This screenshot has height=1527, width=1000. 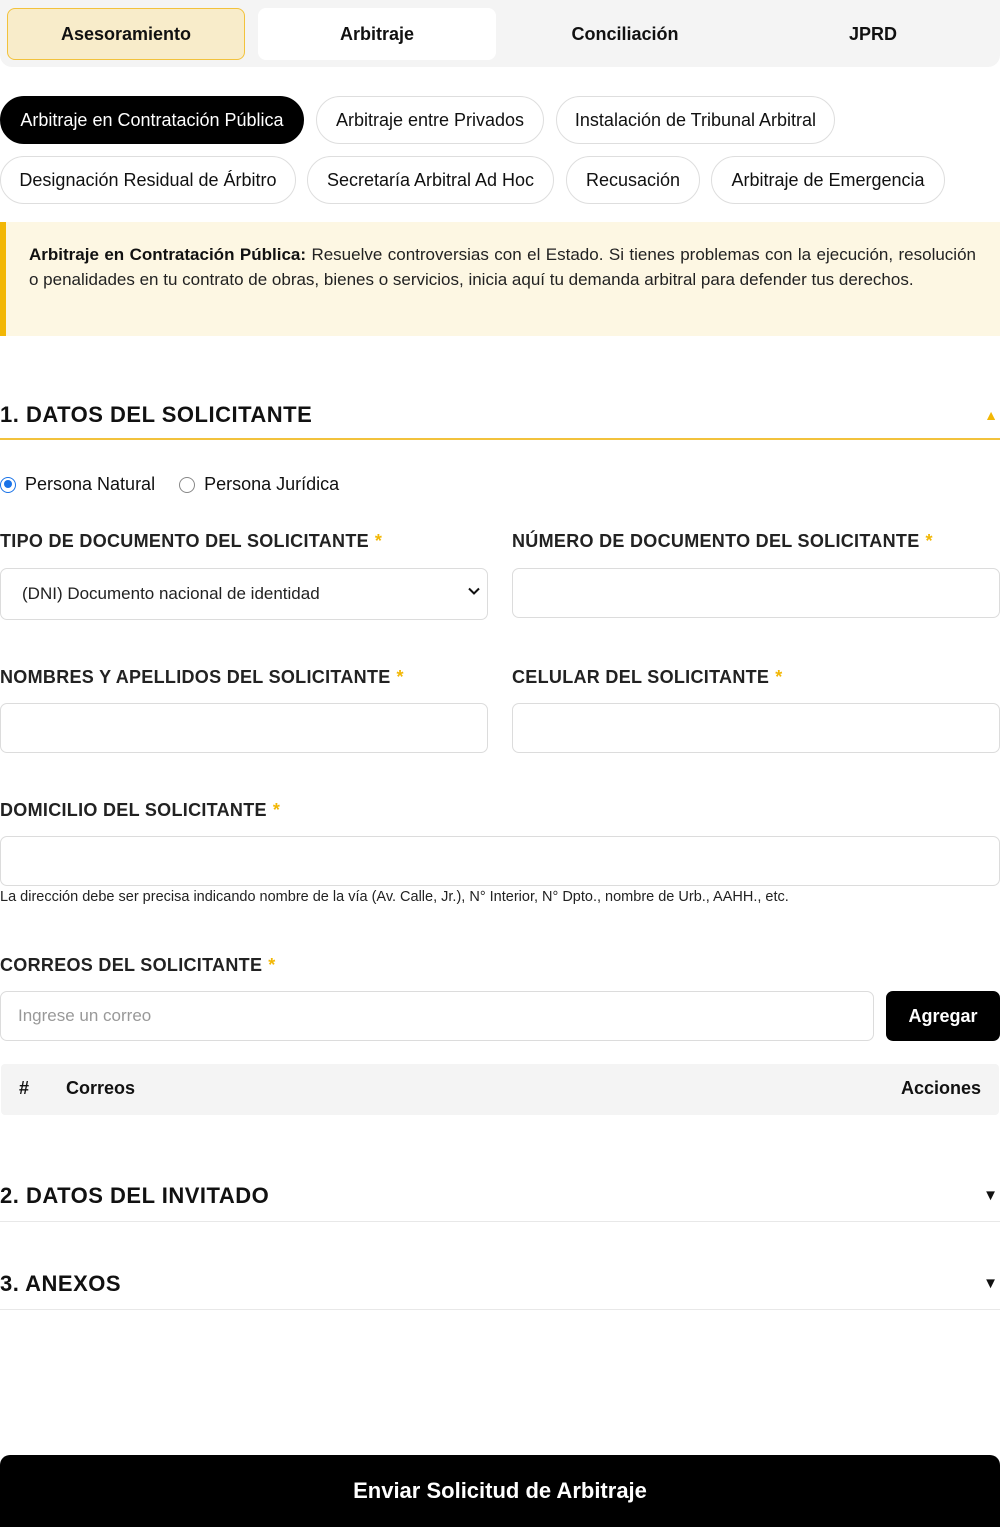 What do you see at coordinates (625, 34) in the screenshot?
I see `tab-conciliacion: Conciliación` at bounding box center [625, 34].